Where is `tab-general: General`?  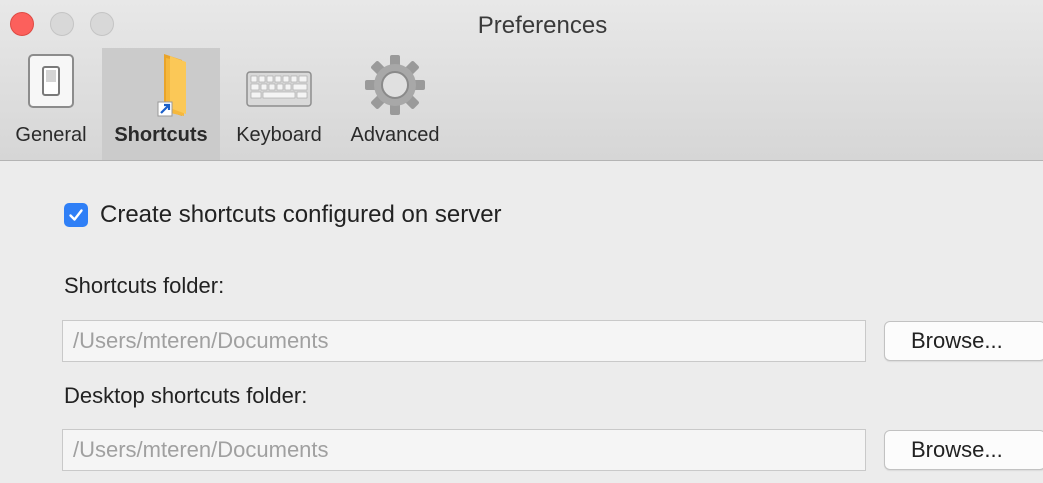 tab-general: General is located at coordinates (51, 104).